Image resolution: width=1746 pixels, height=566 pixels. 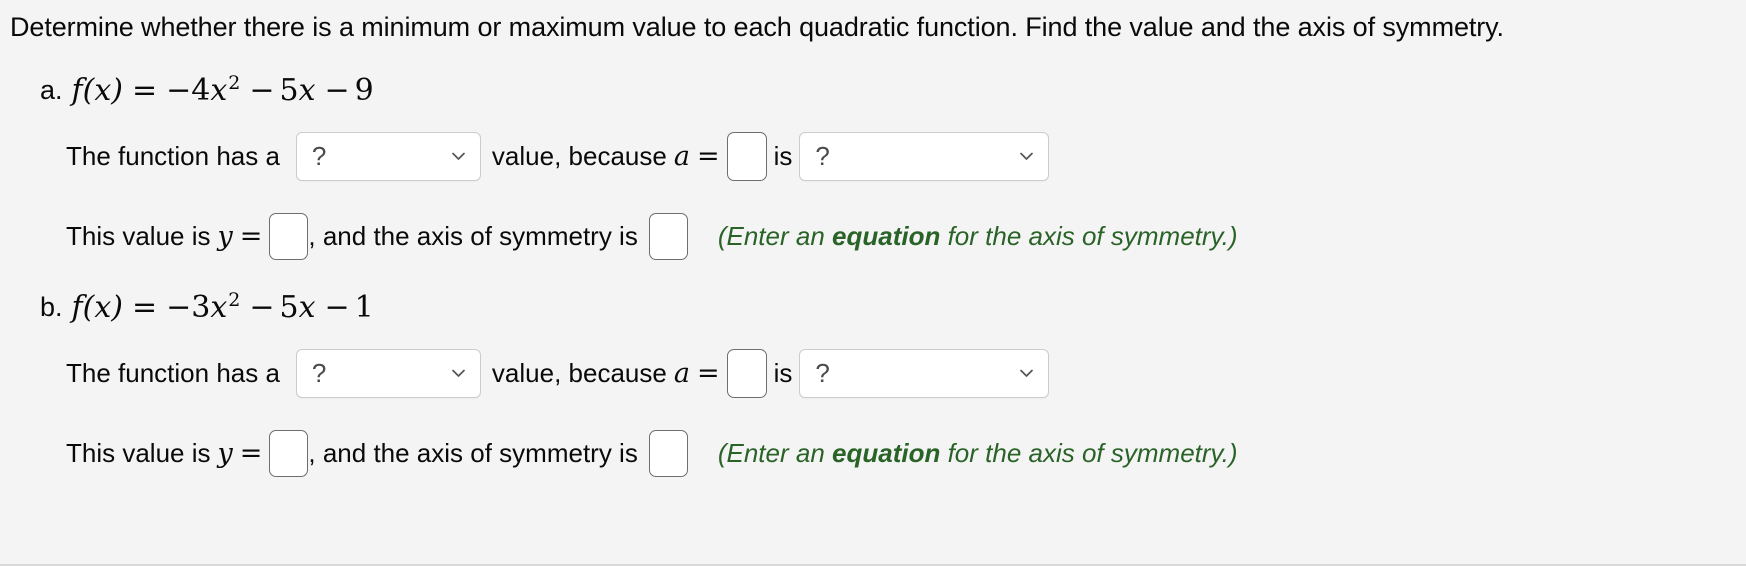 I want to click on formula-b-term1-exponent: 2, so click(x=234, y=300).